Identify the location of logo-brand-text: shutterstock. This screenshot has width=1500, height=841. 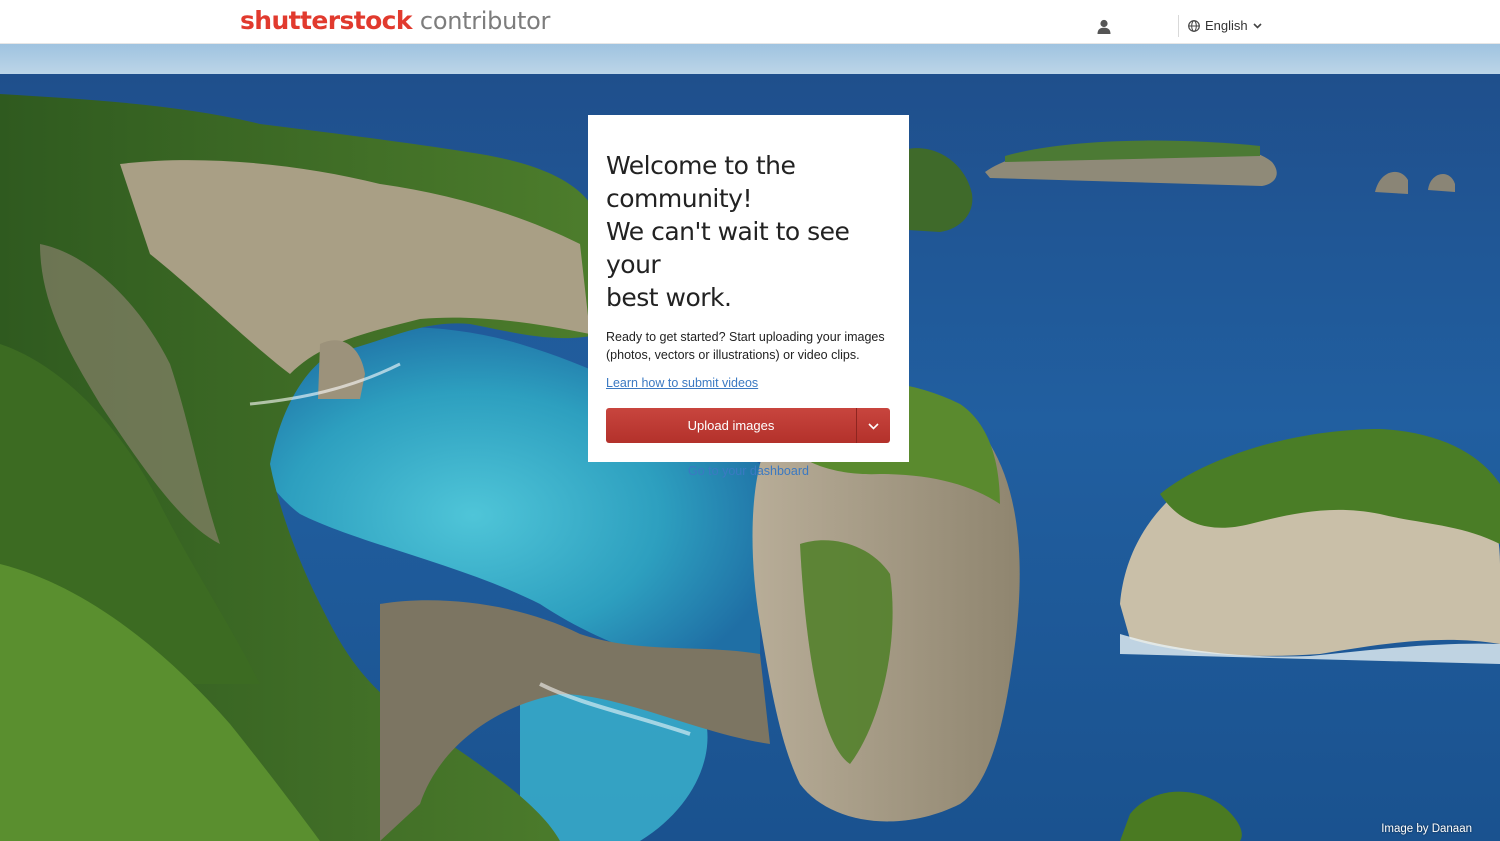
(326, 20).